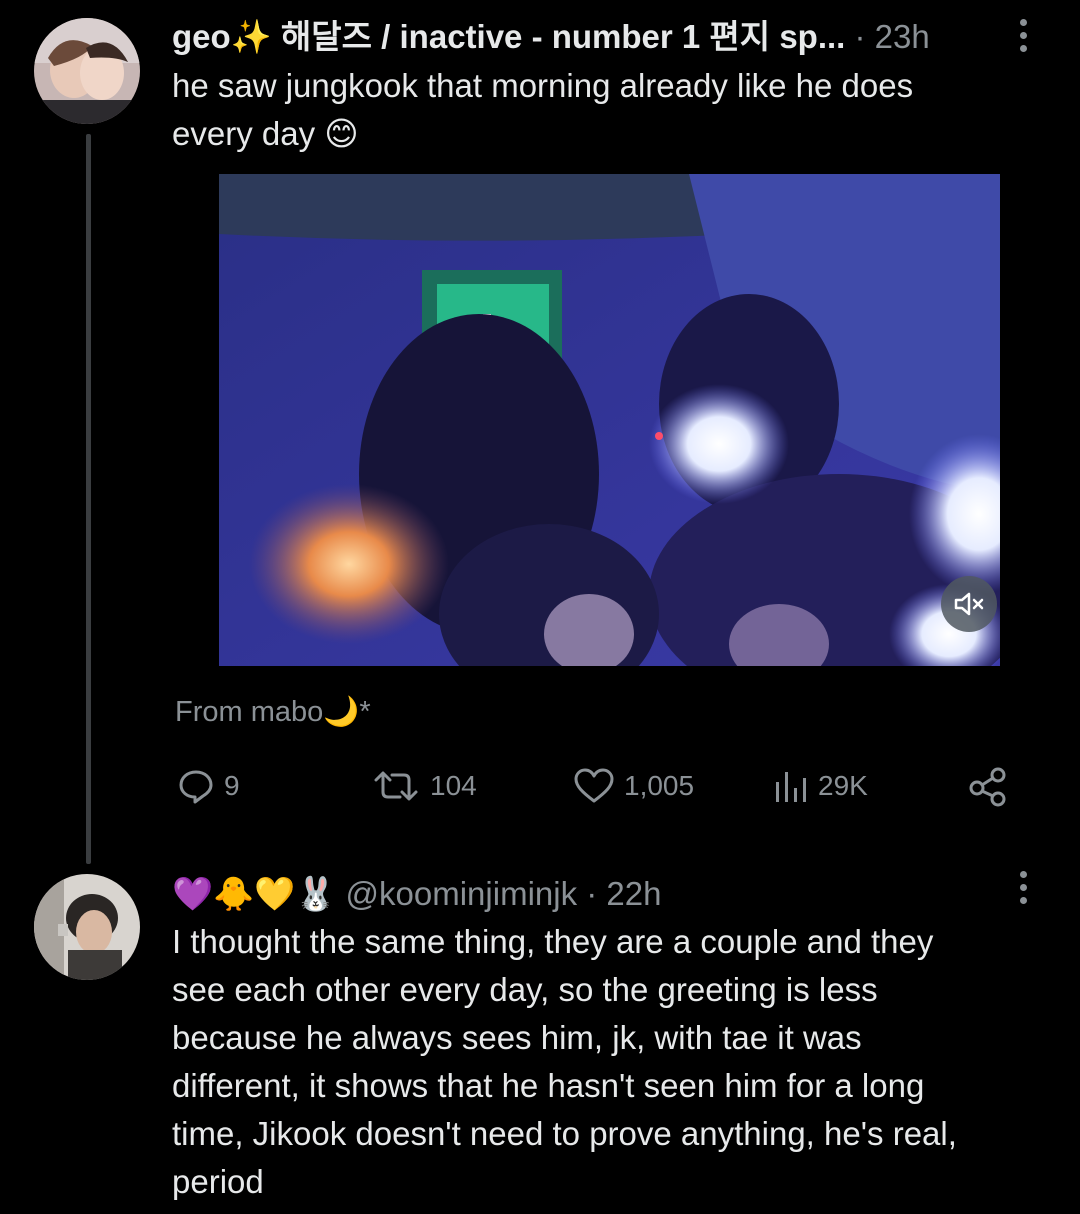  Describe the element at coordinates (87, 71) in the screenshot. I see `author-avatar` at that location.